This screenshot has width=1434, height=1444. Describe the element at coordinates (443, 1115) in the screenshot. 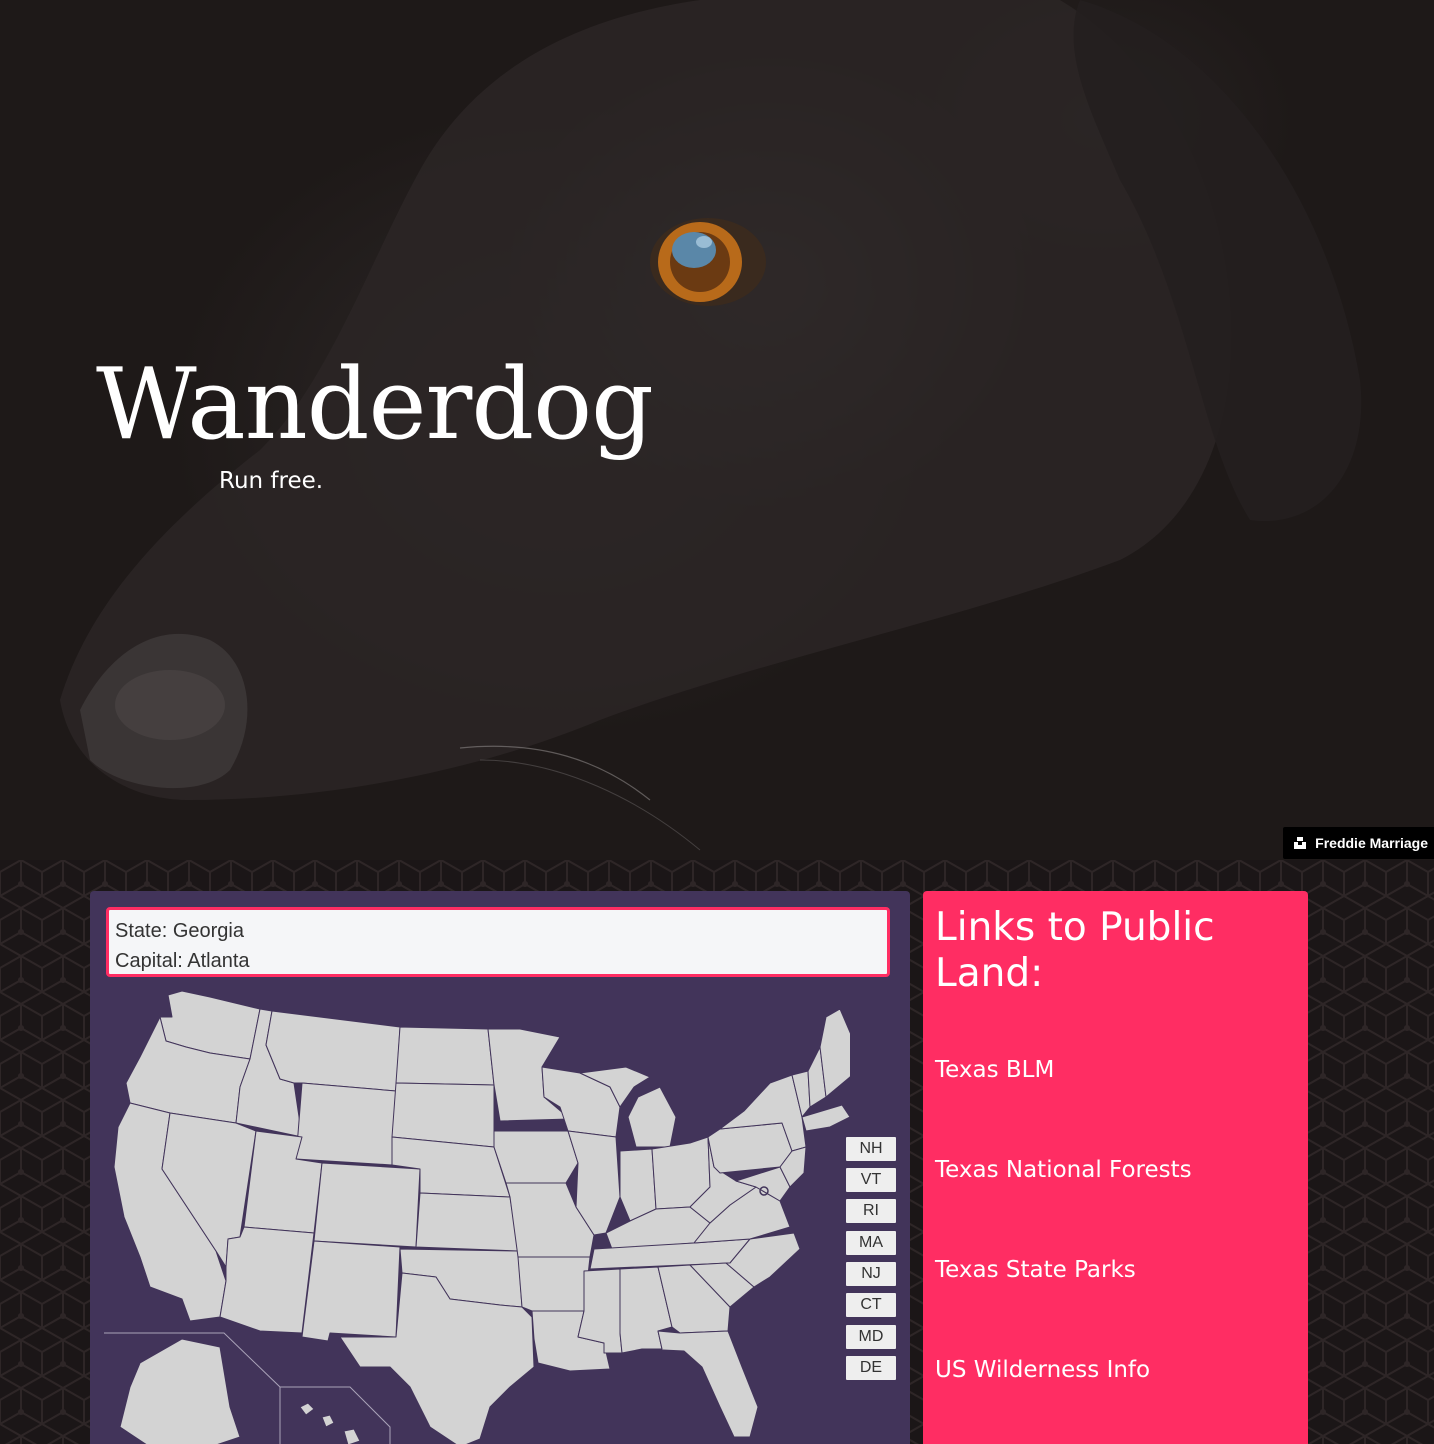

I see `state-south-dakota` at that location.